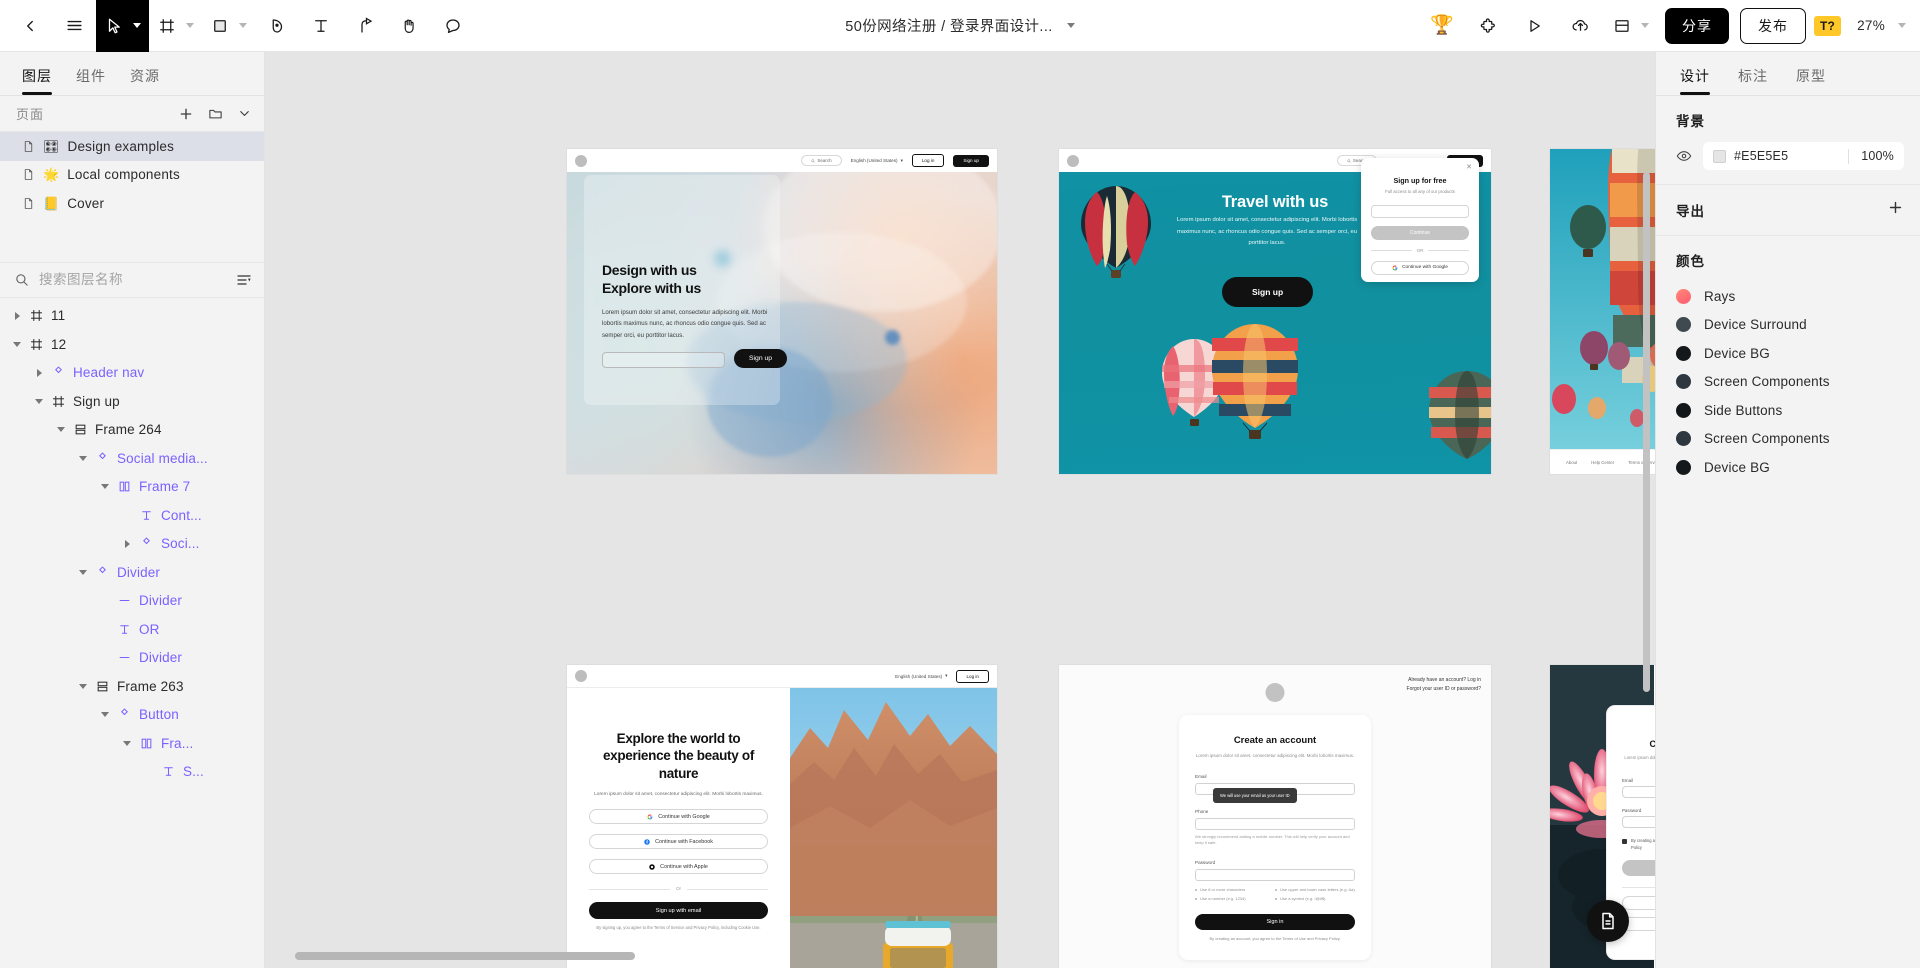  I want to click on artboard-6-google-button: Continue with Google, so click(1638, 903).